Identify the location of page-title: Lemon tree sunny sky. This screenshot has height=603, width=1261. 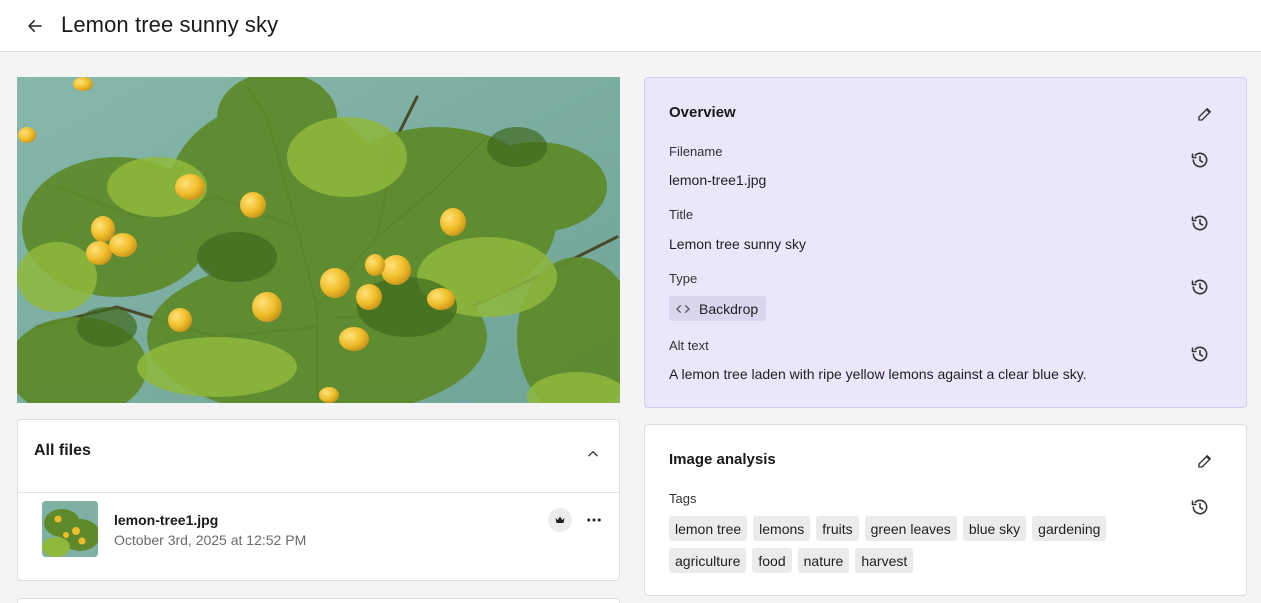
(170, 24).